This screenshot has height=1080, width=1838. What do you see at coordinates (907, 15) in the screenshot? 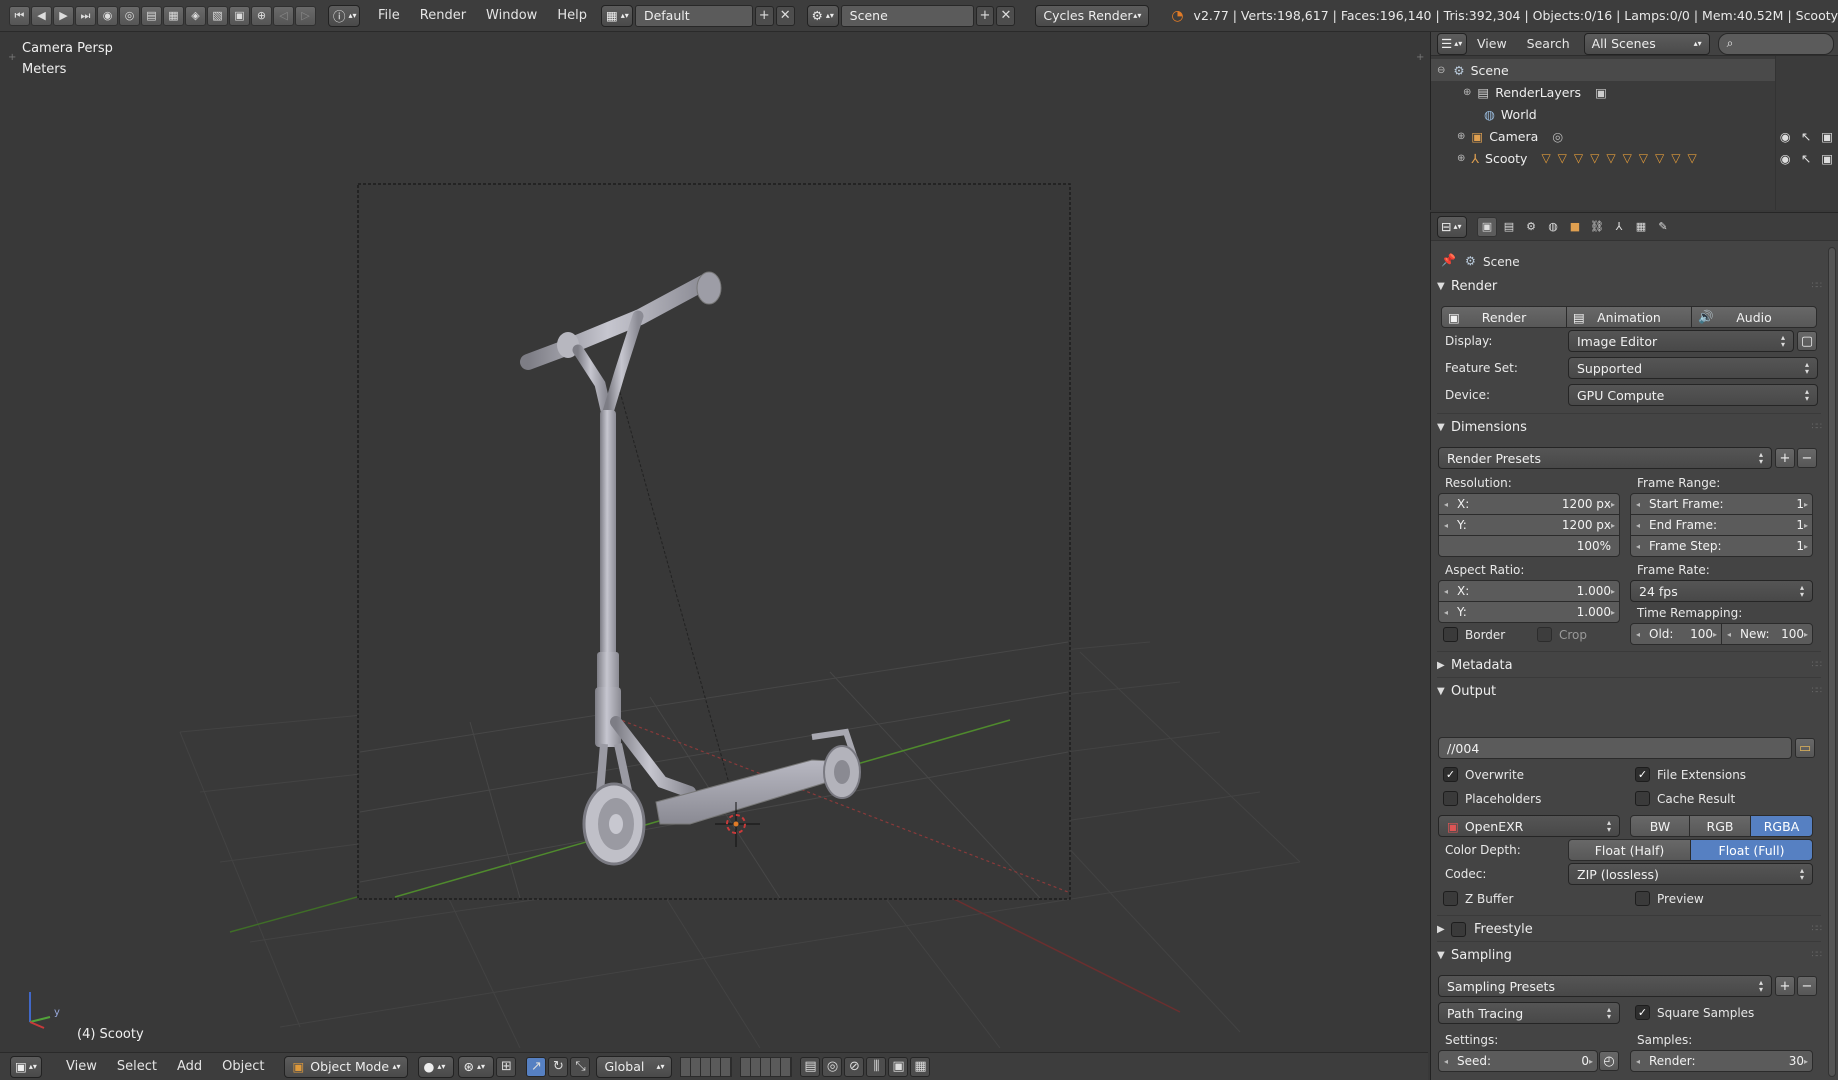
I see `scene-name-field: Scene` at bounding box center [907, 15].